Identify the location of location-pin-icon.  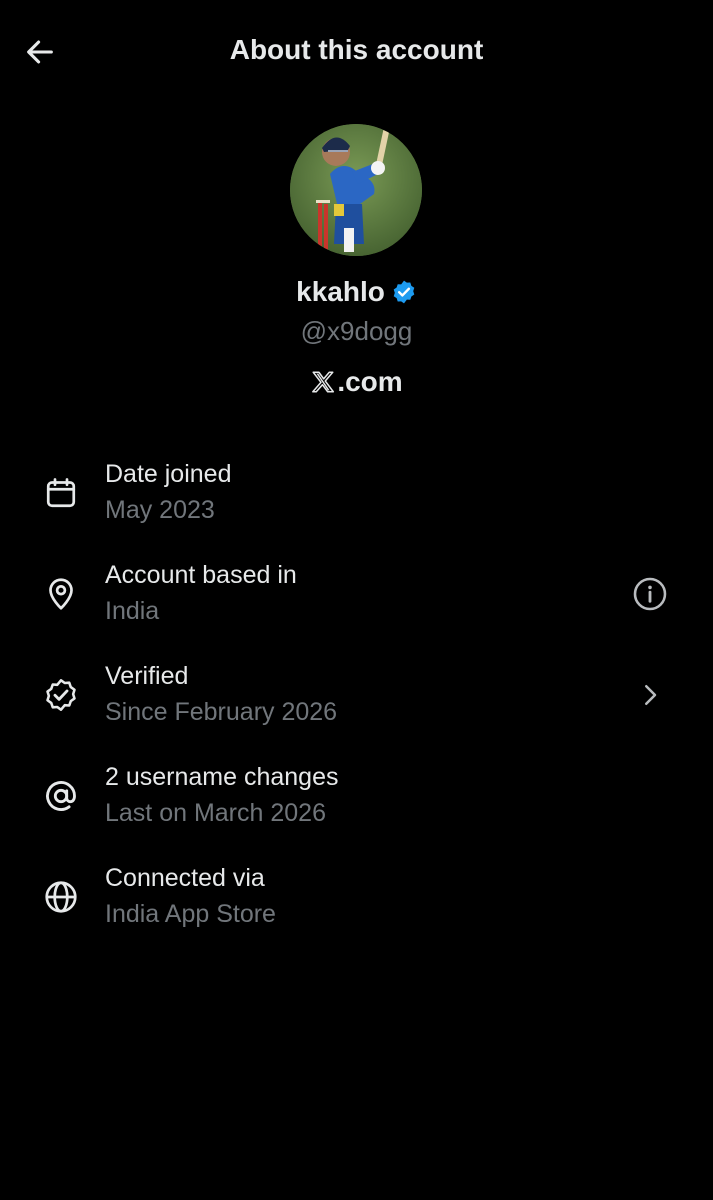
(61, 594).